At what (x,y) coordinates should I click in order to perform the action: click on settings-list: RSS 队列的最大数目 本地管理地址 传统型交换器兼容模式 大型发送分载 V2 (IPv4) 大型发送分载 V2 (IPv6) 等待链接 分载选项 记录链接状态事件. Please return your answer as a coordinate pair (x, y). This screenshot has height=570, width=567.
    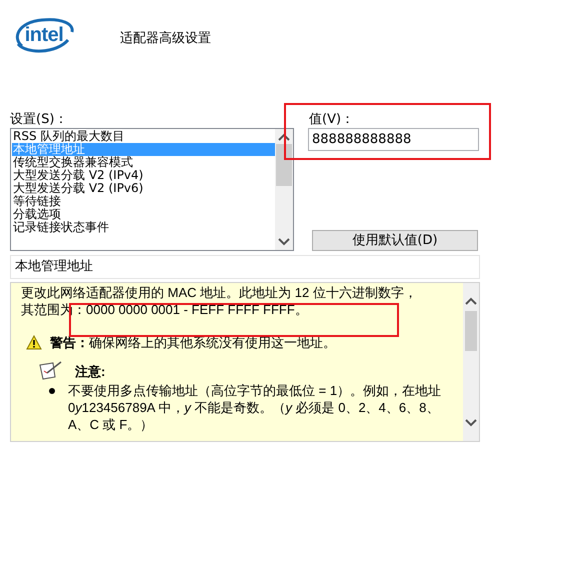
    Looking at the image, I should click on (152, 189).